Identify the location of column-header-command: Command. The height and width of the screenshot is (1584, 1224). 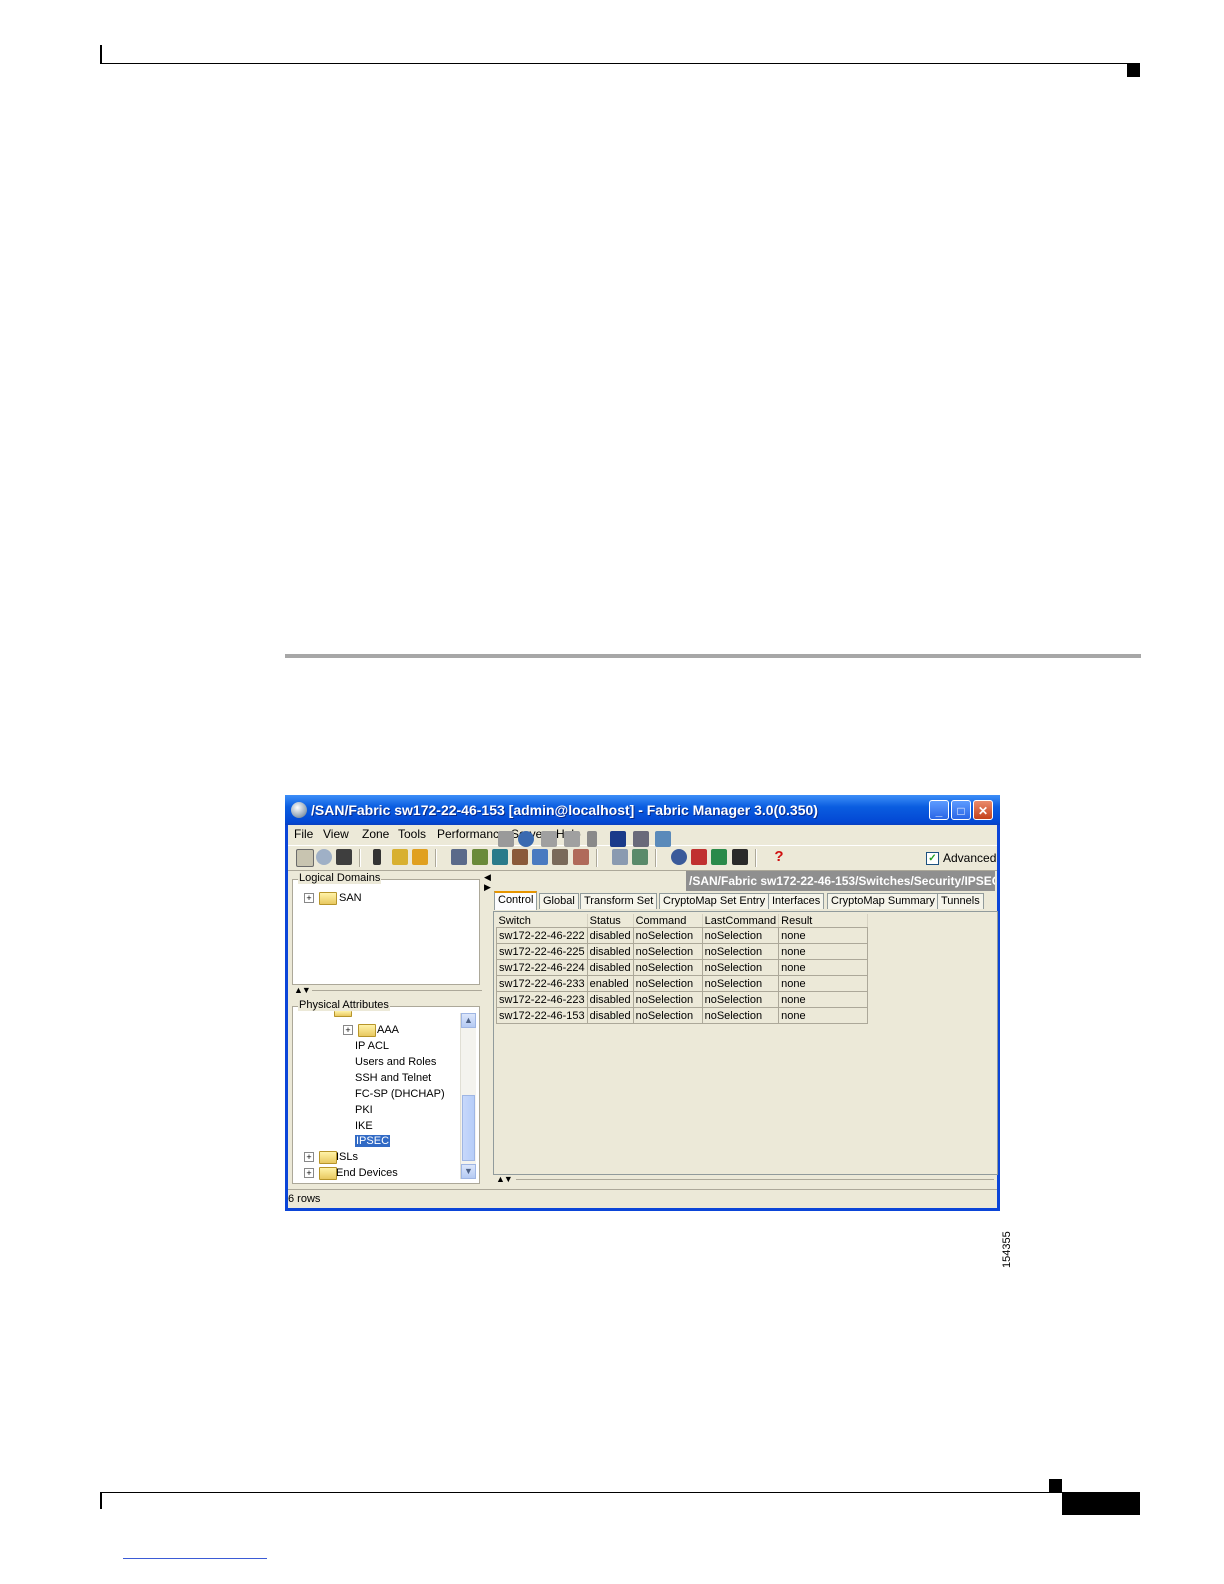
(668, 921).